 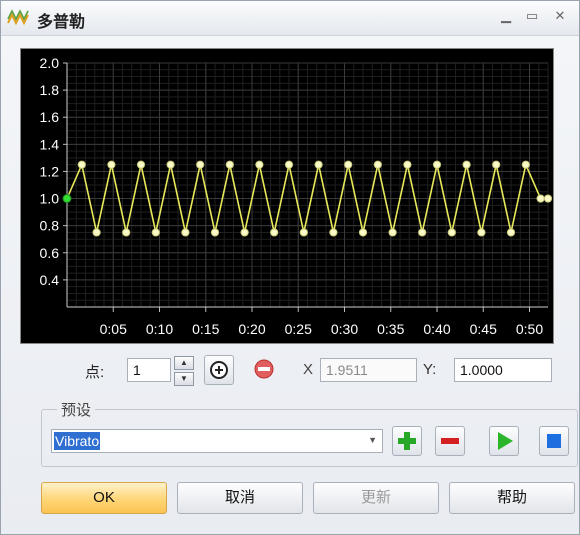 I want to click on x-tick-label: 0:05, so click(x=113, y=329).